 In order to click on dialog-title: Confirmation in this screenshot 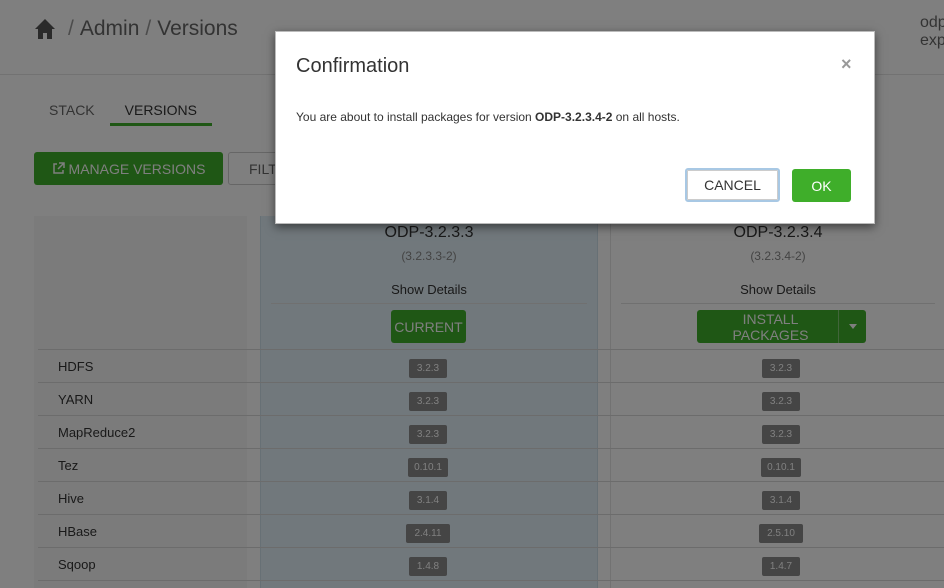, I will do `click(353, 66)`.